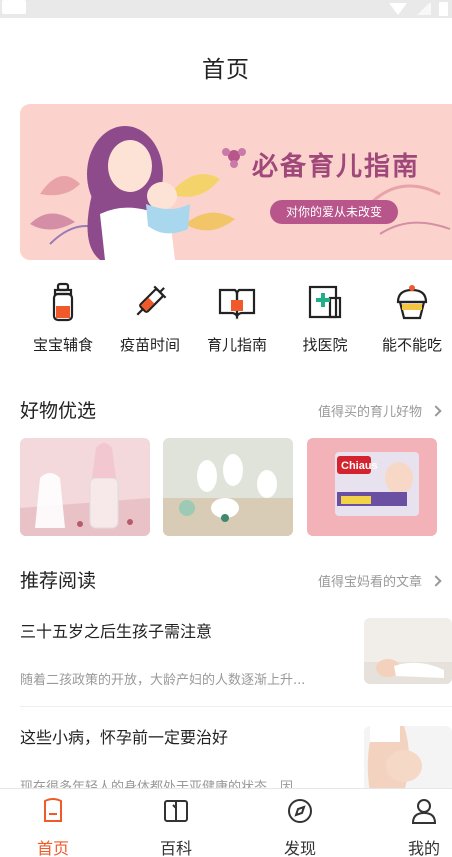 Image resolution: width=452 pixels, height=857 pixels. Describe the element at coordinates (116, 631) in the screenshot. I see `article-title: 三十五岁之后生孩子需注意` at that location.